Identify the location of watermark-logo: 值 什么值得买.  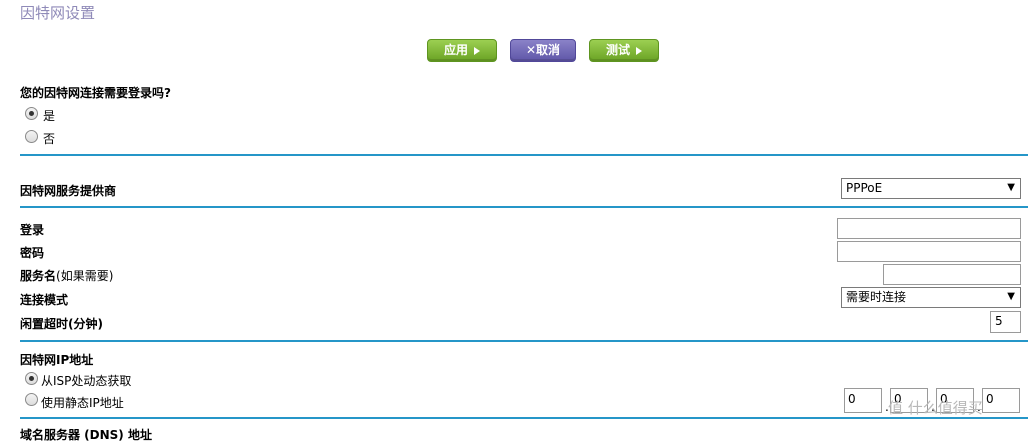
(935, 408).